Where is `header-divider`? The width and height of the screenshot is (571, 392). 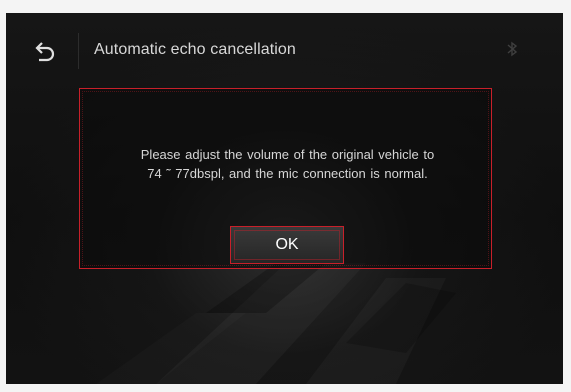 header-divider is located at coordinates (78, 51).